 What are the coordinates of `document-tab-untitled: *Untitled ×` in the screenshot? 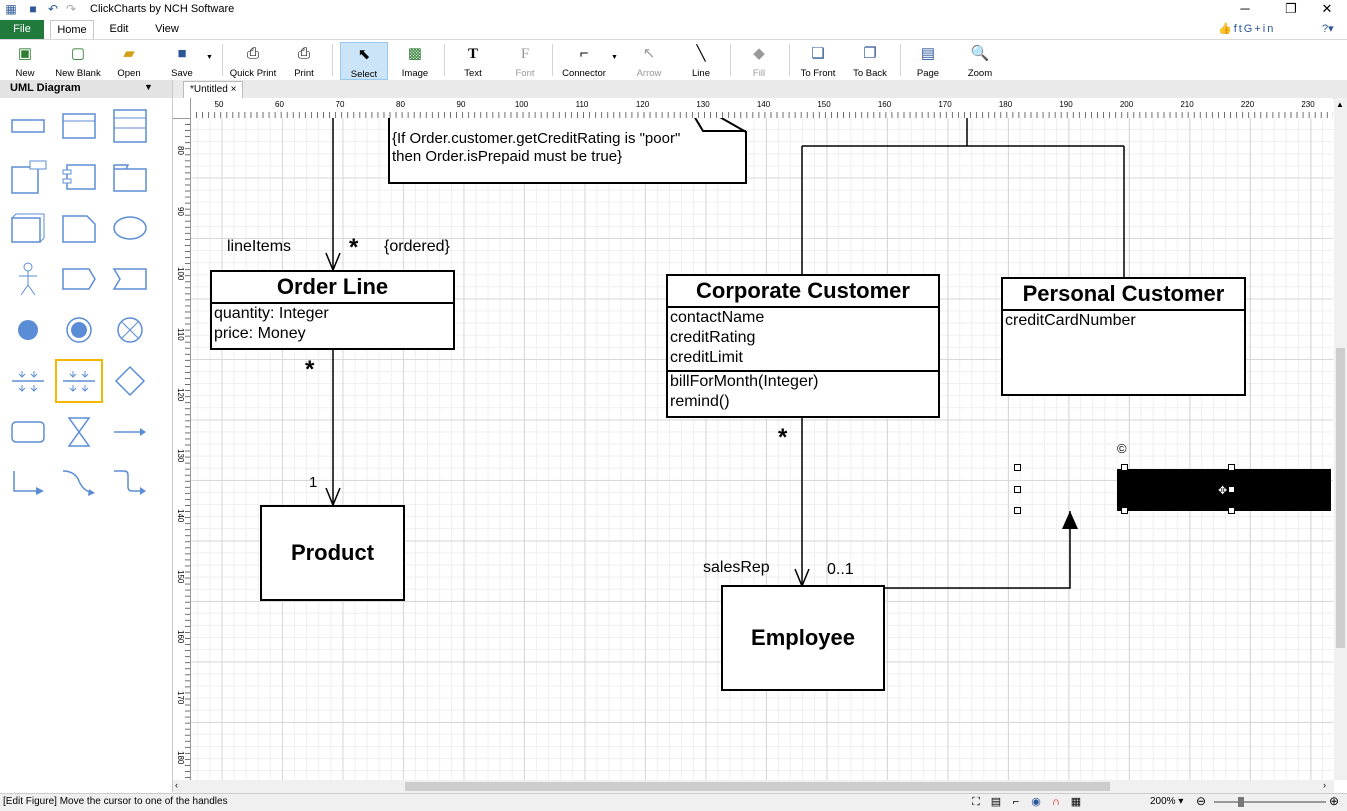 It's located at (213, 90).